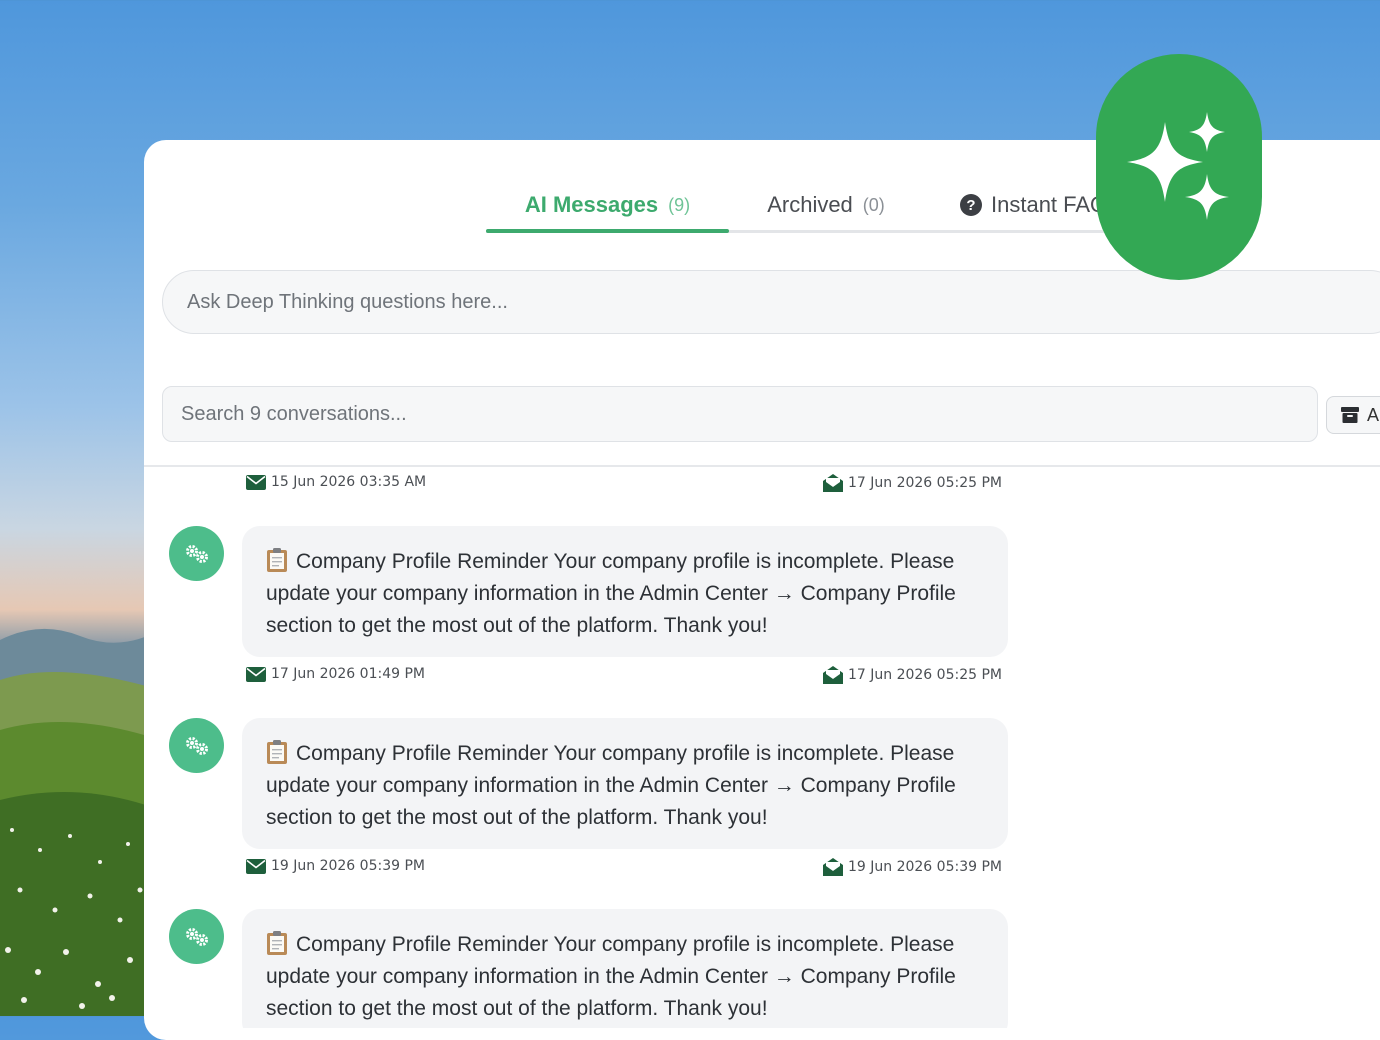  Describe the element at coordinates (971, 205) in the screenshot. I see `question-circle-icon: ?` at that location.